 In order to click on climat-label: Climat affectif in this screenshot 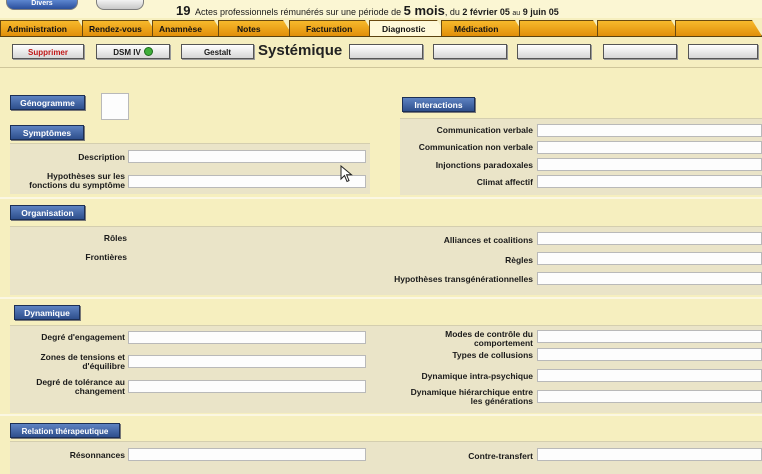, I will do `click(504, 182)`.